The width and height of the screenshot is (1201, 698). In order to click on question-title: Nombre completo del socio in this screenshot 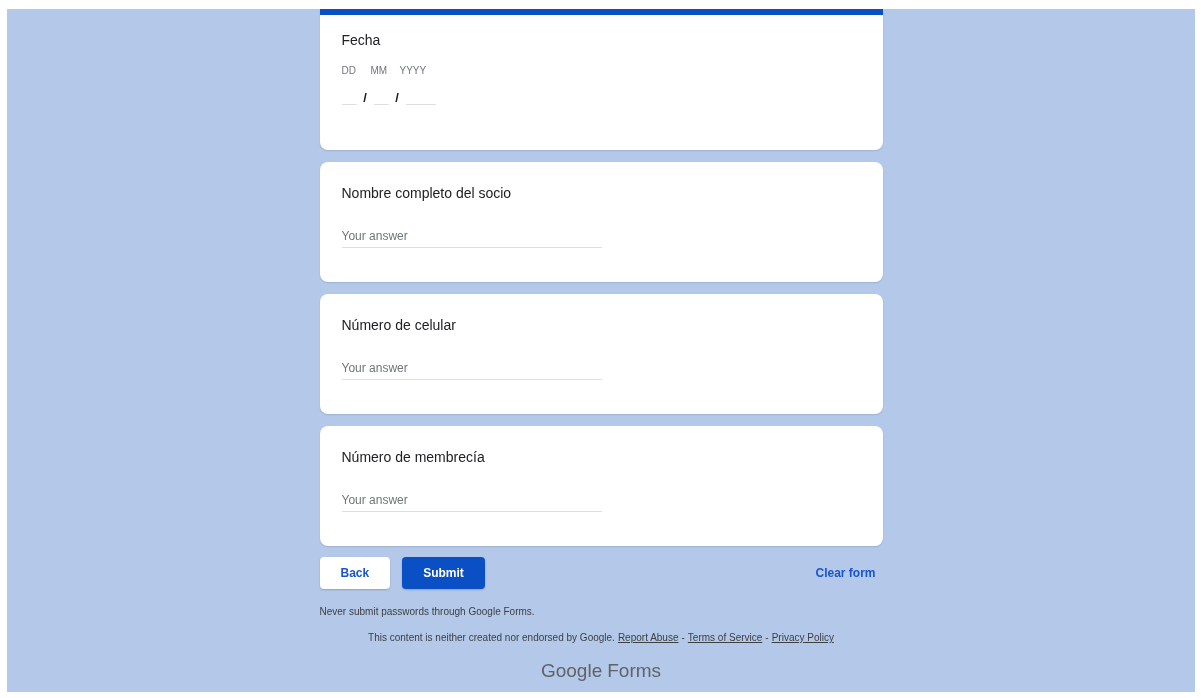, I will do `click(427, 193)`.